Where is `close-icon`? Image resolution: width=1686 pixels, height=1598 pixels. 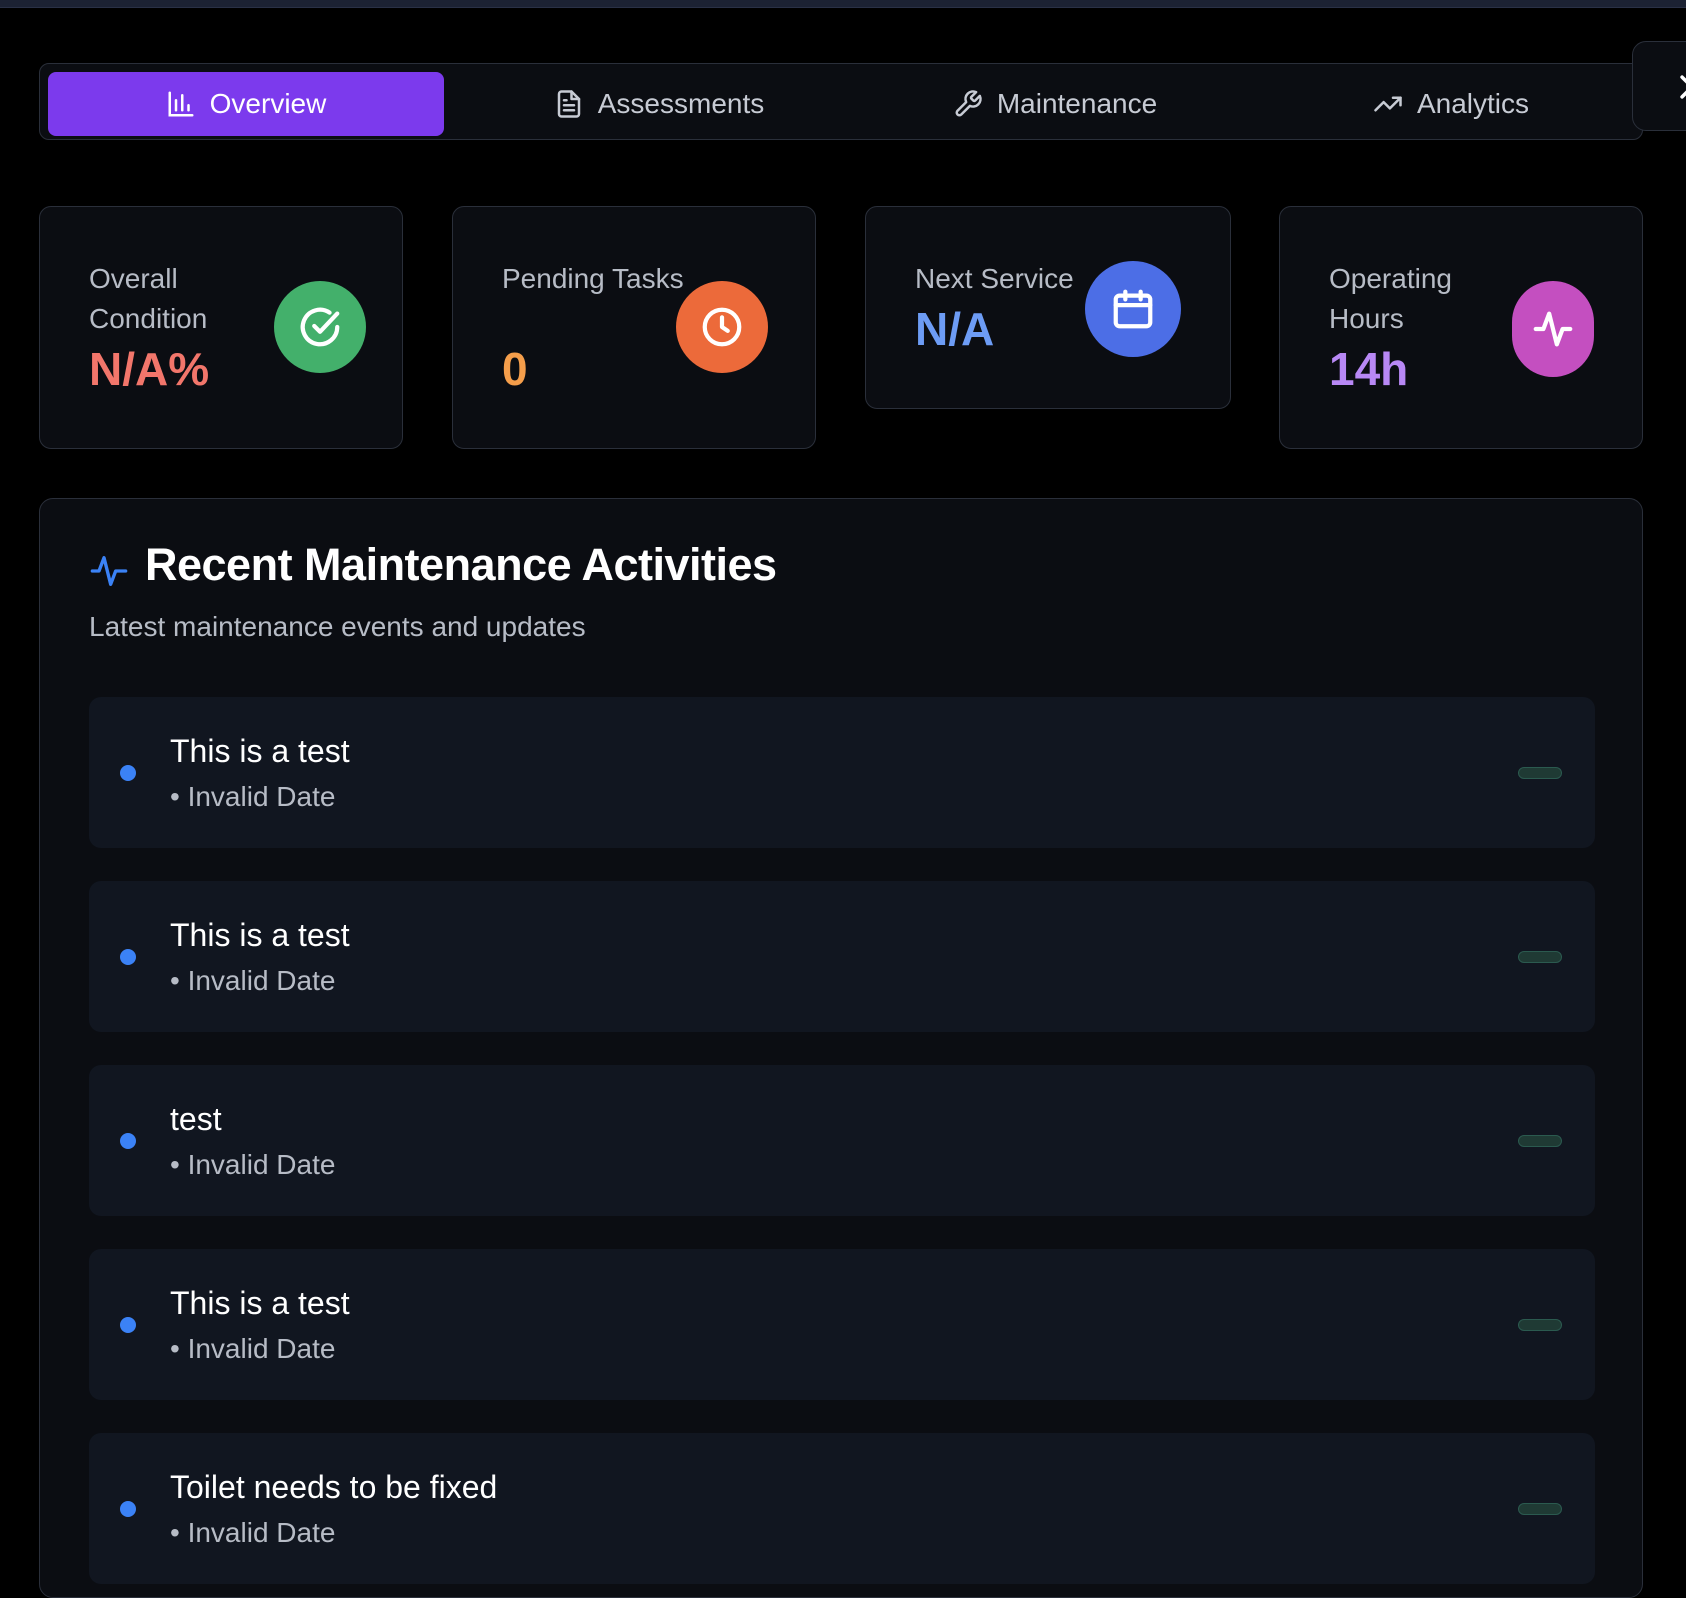 close-icon is located at coordinates (1683, 87).